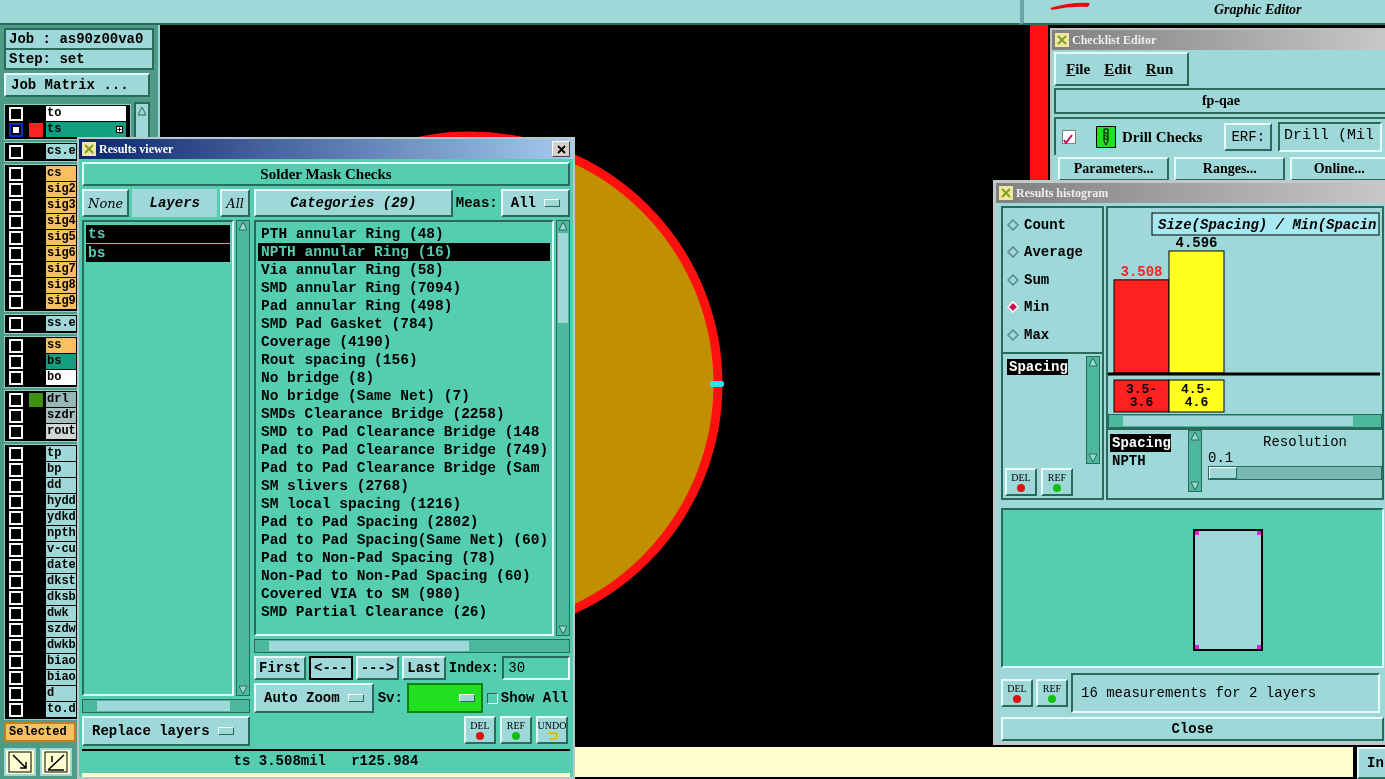 Image resolution: width=1385 pixels, height=779 pixels. Describe the element at coordinates (535, 203) in the screenshot. I see `meas-dropdown: All` at that location.